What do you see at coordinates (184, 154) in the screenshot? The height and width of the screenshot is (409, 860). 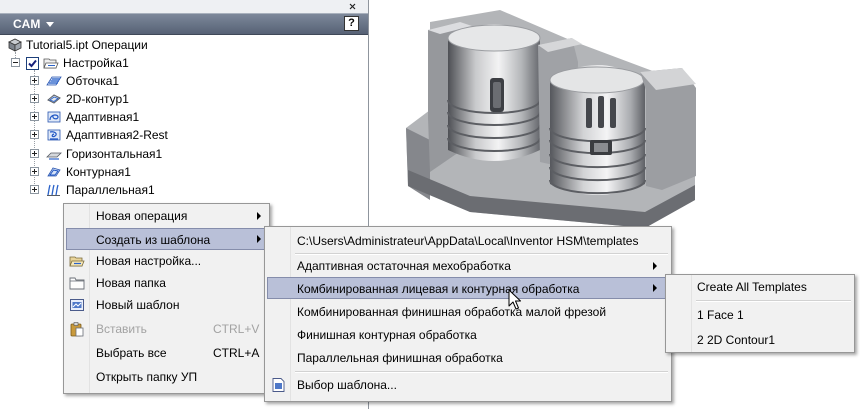 I see `tree-item-operation: Горизонтальная1` at bounding box center [184, 154].